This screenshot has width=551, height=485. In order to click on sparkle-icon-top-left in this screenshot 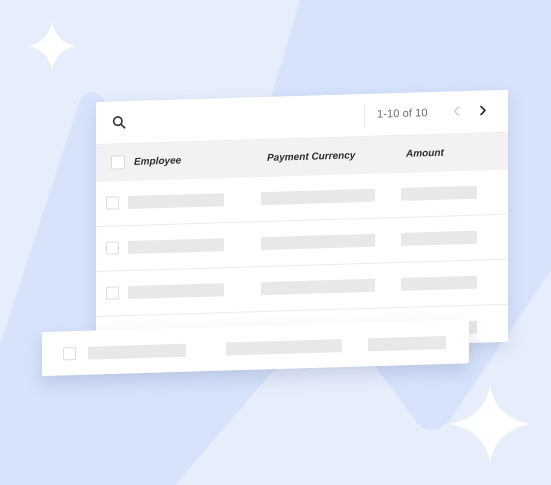, I will do `click(52, 46)`.